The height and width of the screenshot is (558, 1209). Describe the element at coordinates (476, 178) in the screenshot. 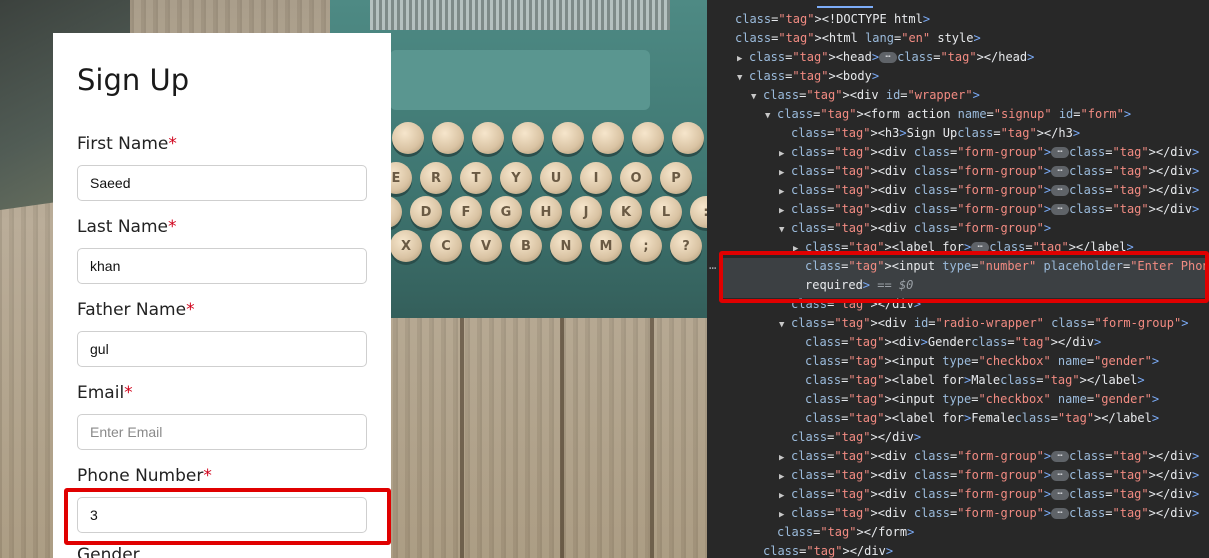

I see `typewriter-key: T` at that location.